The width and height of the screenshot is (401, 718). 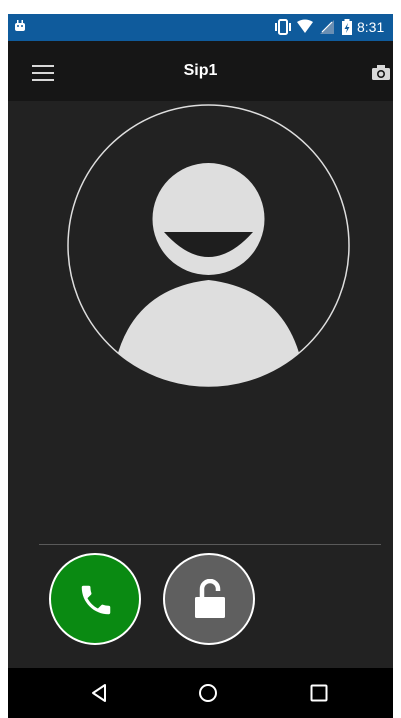 What do you see at coordinates (305, 26) in the screenshot?
I see `wifi-icon` at bounding box center [305, 26].